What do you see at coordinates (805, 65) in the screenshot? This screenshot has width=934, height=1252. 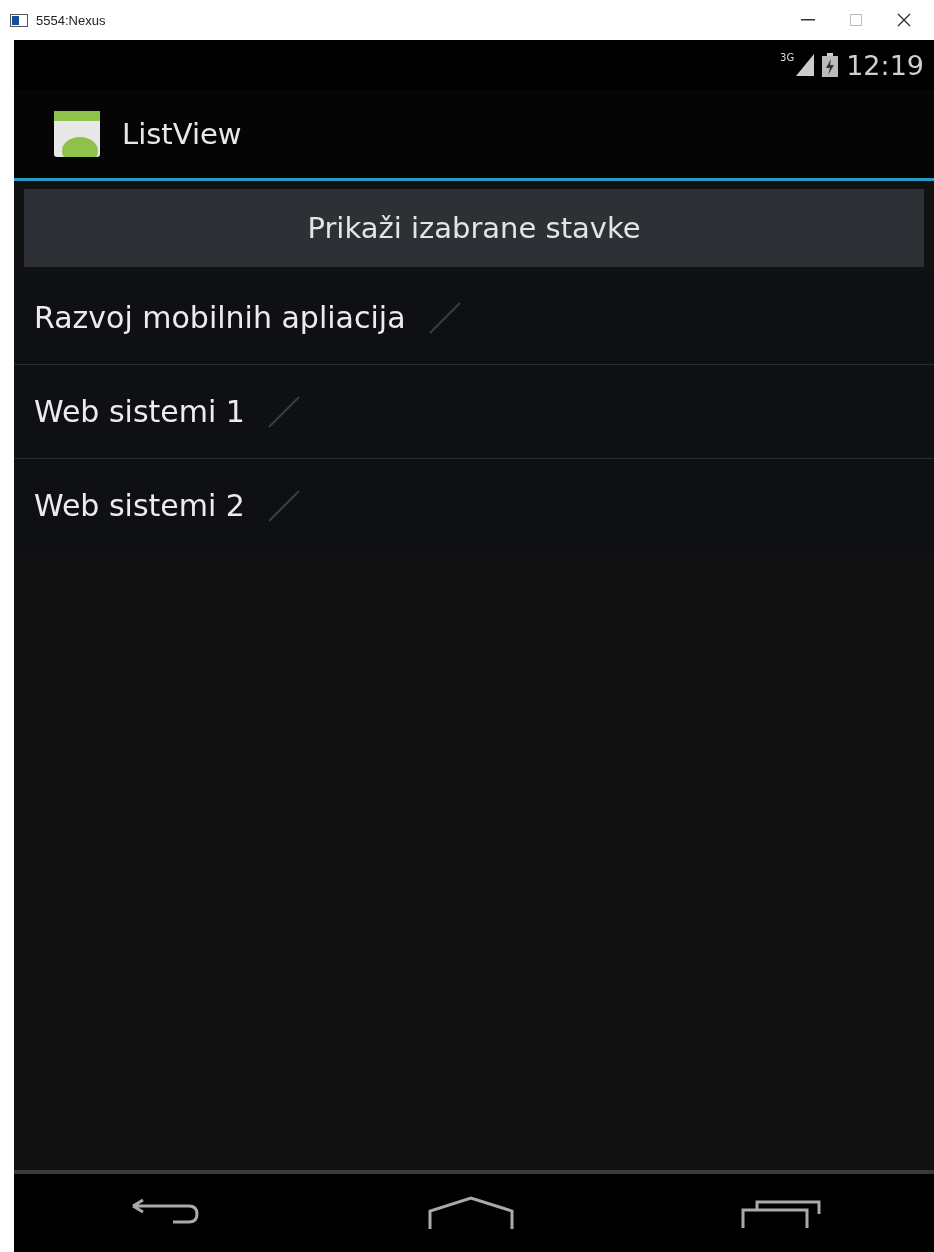 I see `signal-icon` at bounding box center [805, 65].